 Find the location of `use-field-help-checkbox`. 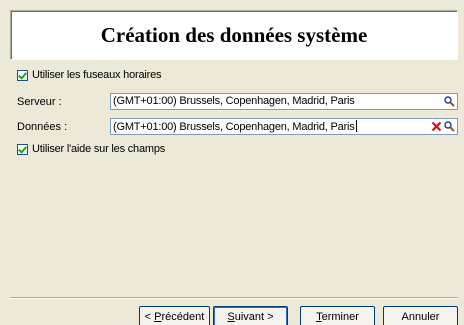

use-field-help-checkbox is located at coordinates (22, 149).